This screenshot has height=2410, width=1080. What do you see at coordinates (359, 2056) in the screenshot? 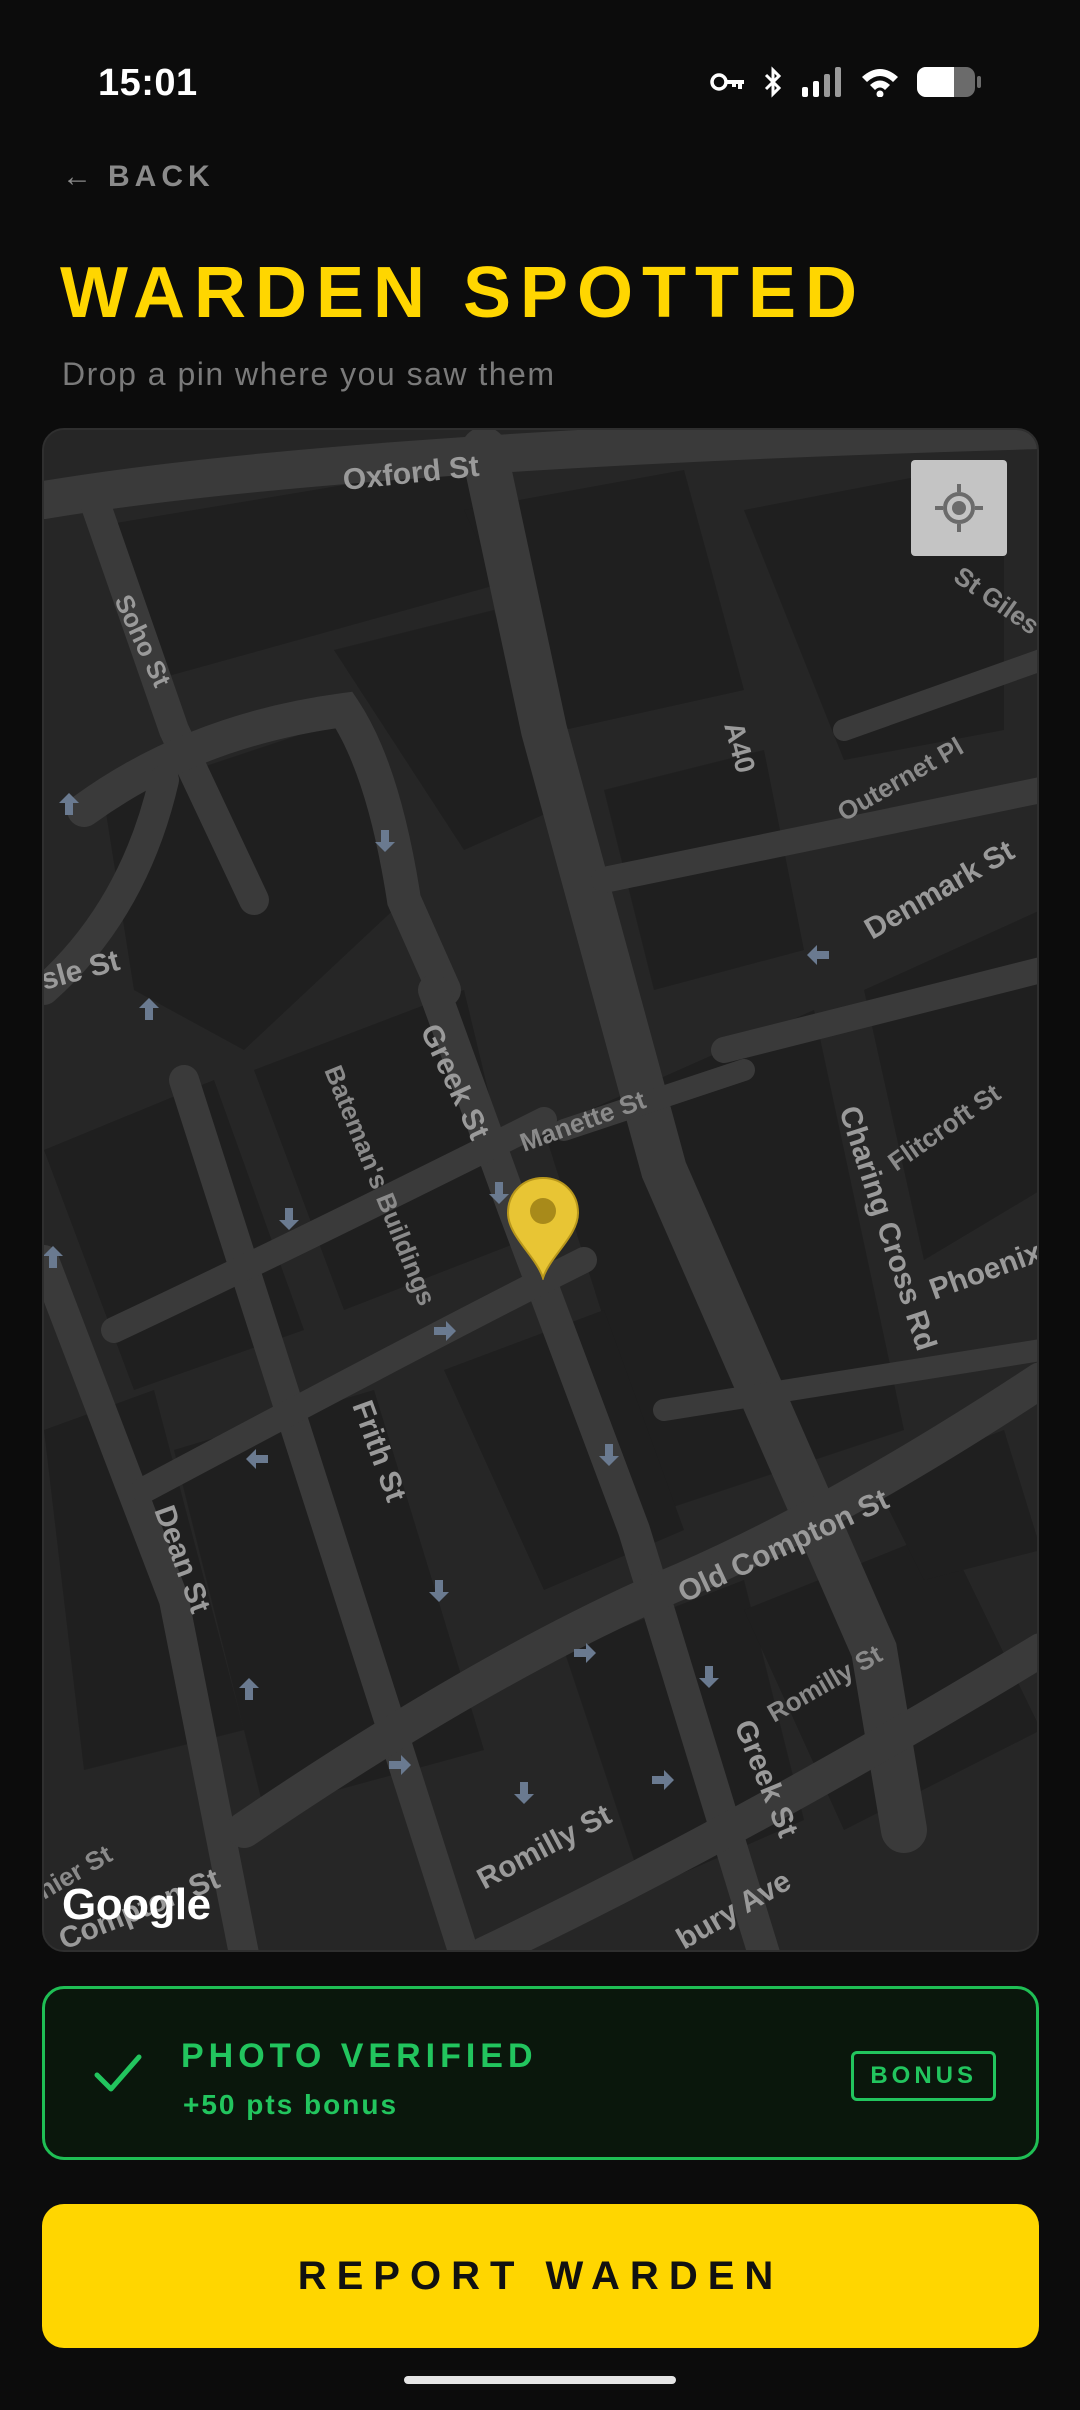
I see `verified-title: PHOTO VERIFIED` at bounding box center [359, 2056].